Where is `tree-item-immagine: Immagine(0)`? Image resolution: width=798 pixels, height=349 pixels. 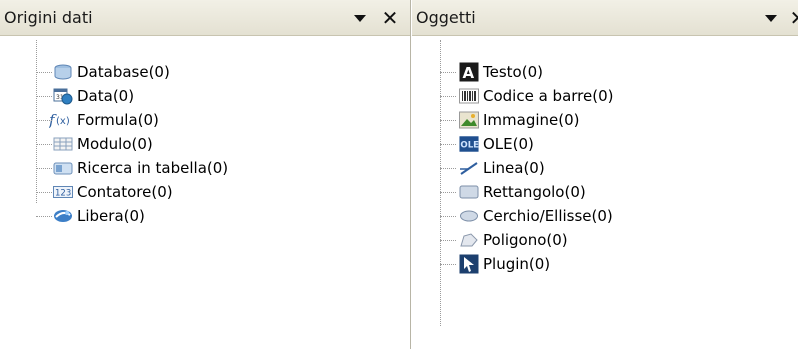
tree-item-immagine: Immagine(0) is located at coordinates (510, 120).